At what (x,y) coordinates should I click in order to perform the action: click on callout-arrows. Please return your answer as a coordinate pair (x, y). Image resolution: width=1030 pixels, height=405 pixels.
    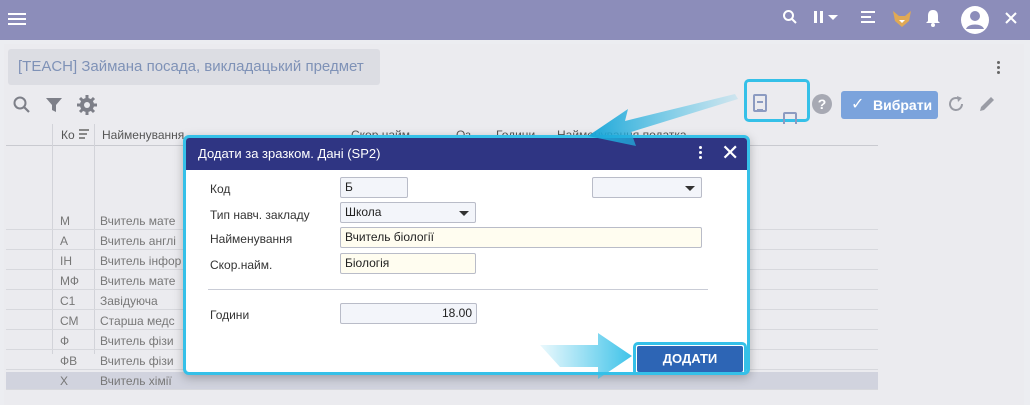
    Looking at the image, I should click on (639, 236).